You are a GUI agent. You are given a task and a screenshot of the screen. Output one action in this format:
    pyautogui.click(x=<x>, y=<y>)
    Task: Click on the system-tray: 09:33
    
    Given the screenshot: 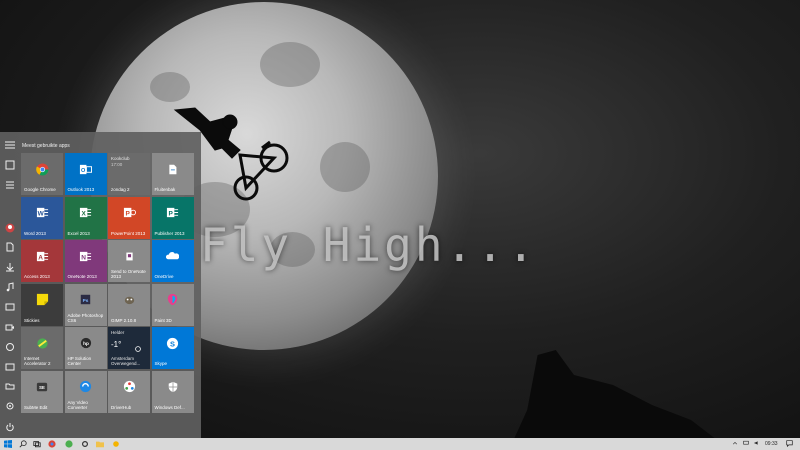 What is the action you would take?
    pyautogui.click(x=762, y=444)
    